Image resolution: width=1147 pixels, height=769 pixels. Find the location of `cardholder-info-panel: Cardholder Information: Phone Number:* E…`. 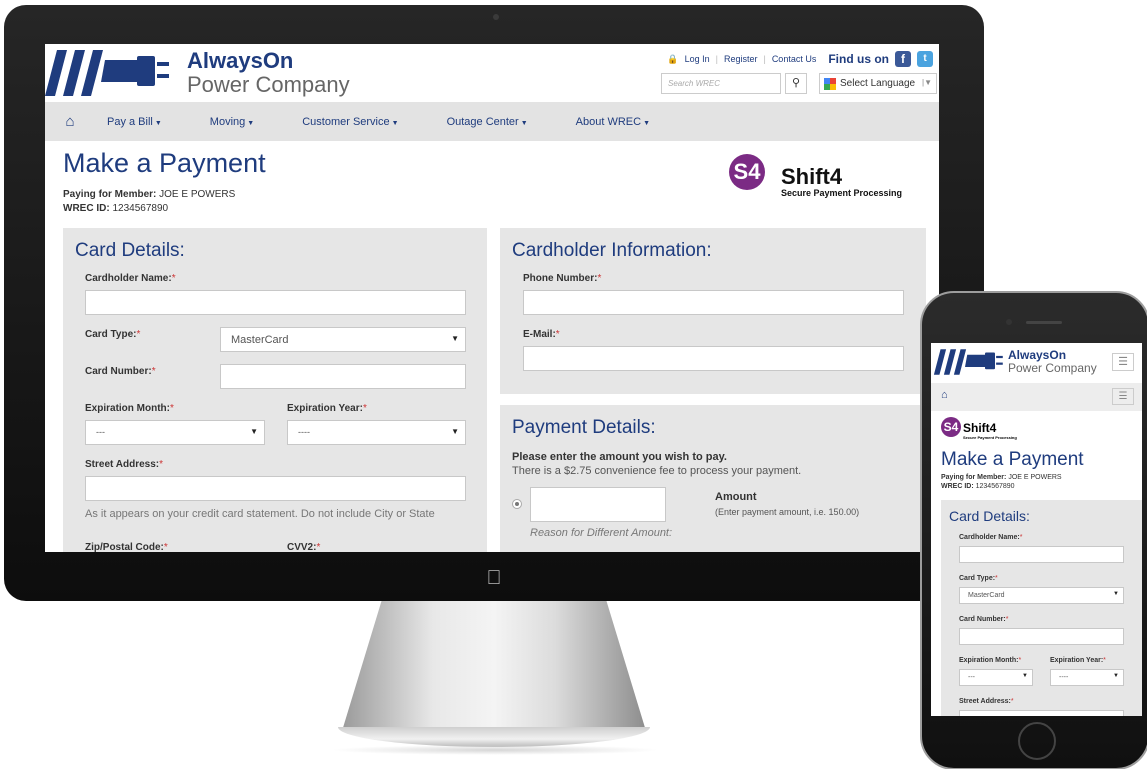

cardholder-info-panel: Cardholder Information: Phone Number:* E… is located at coordinates (713, 311).